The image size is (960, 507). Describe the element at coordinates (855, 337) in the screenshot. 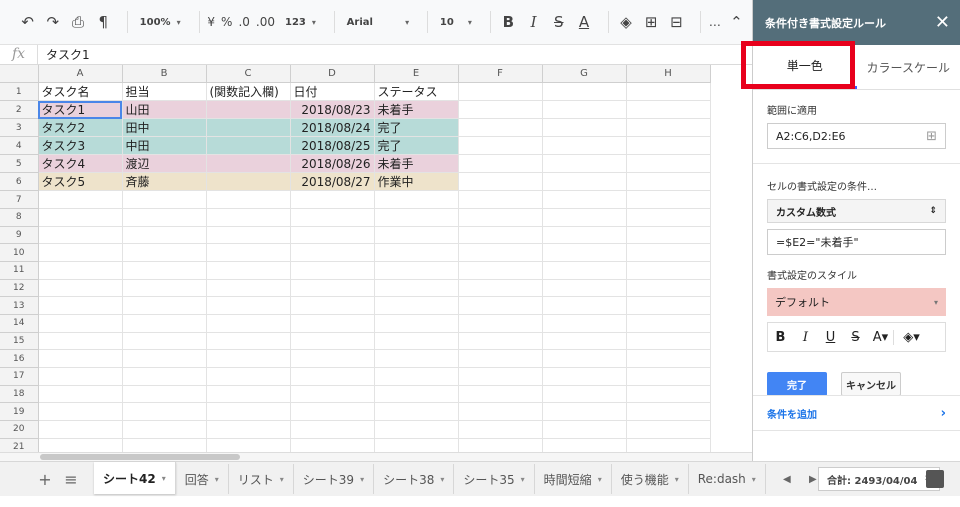

I see `strikethrough-icon: S` at that location.